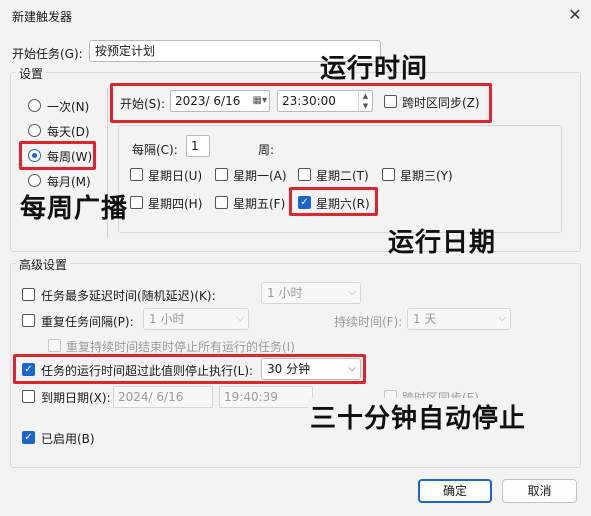  Describe the element at coordinates (74, 209) in the screenshot. I see `annotation-weekly: 每周广播` at that location.